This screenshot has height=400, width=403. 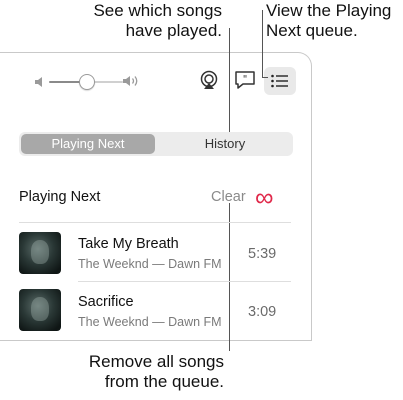 I want to click on volume-knob, so click(x=87, y=82).